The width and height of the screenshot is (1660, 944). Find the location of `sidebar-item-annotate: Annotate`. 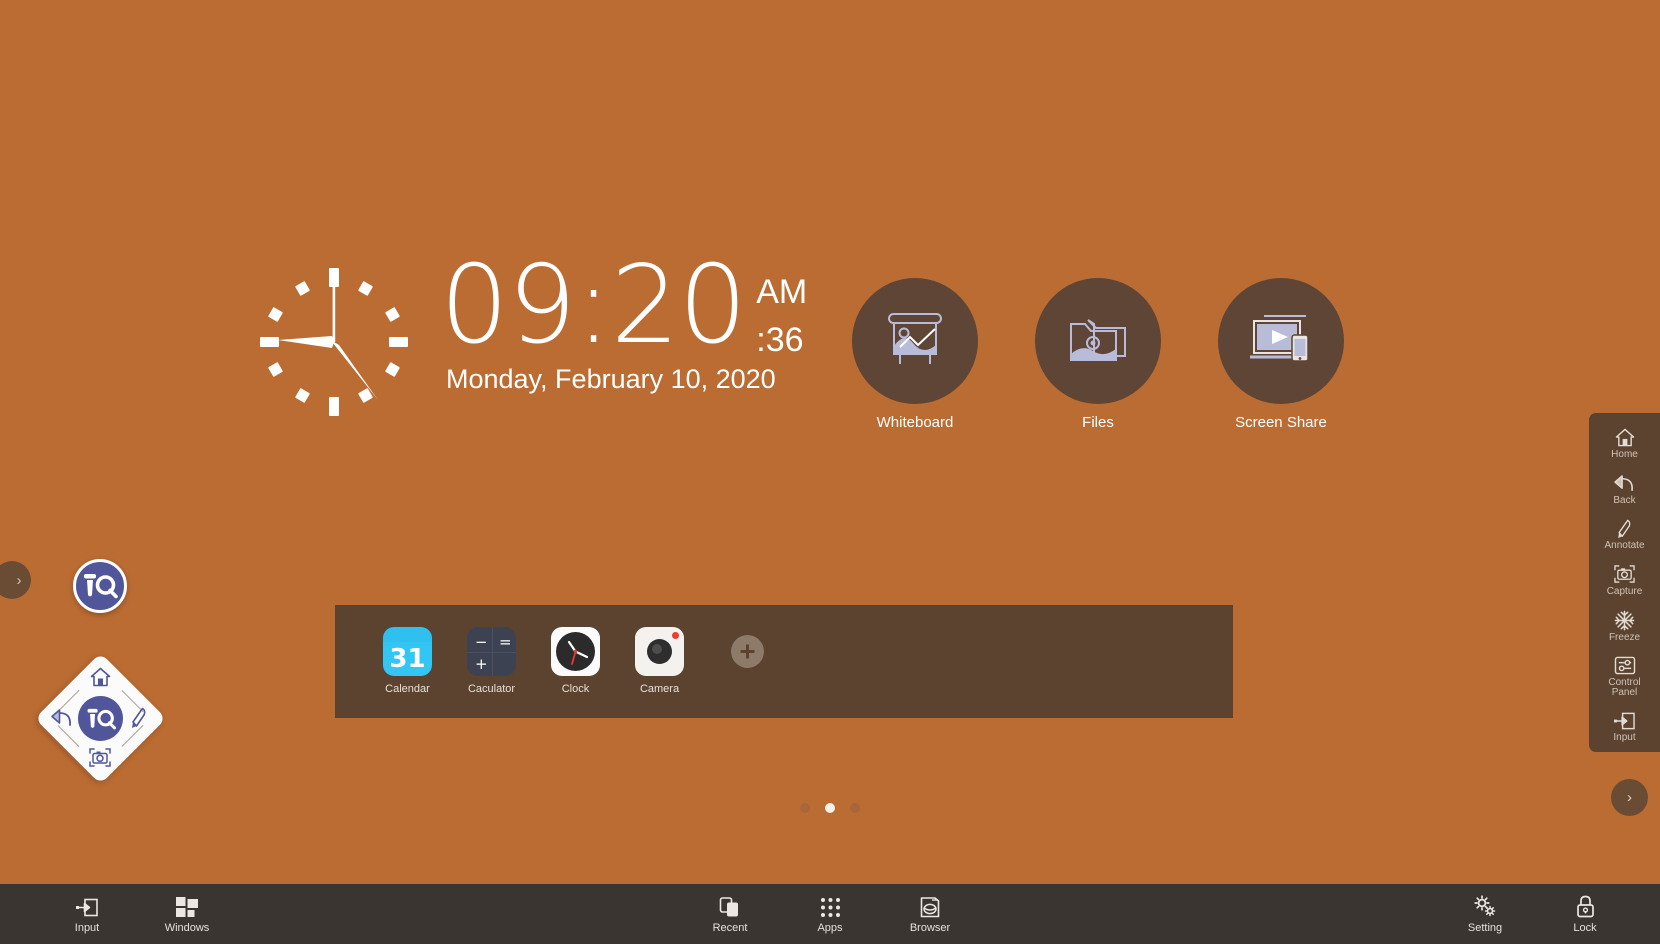

sidebar-item-annotate: Annotate is located at coordinates (1624, 535).